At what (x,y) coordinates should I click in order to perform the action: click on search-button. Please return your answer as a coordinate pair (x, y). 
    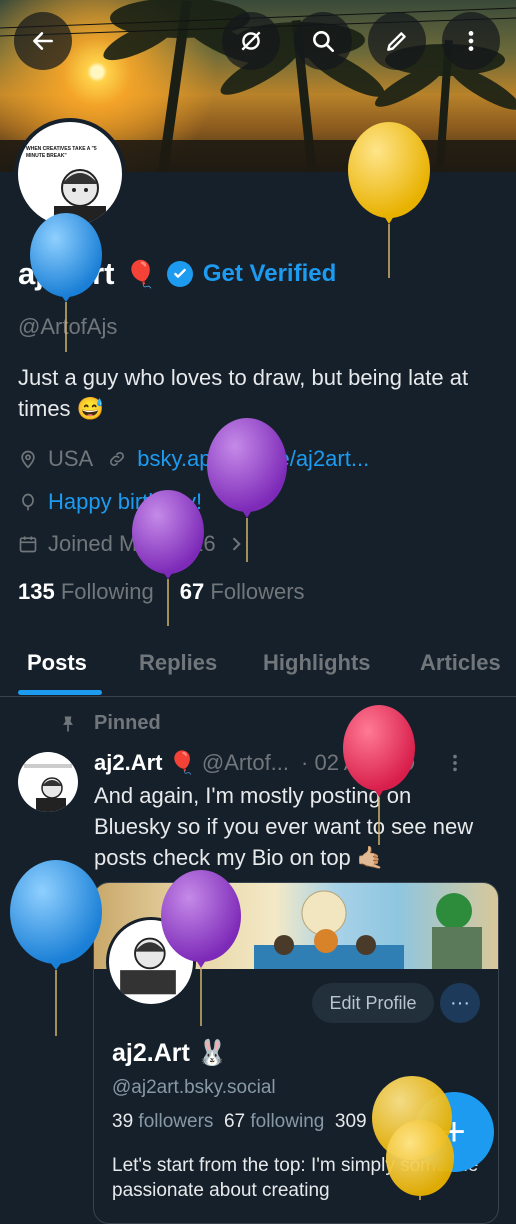
    Looking at the image, I should click on (323, 41).